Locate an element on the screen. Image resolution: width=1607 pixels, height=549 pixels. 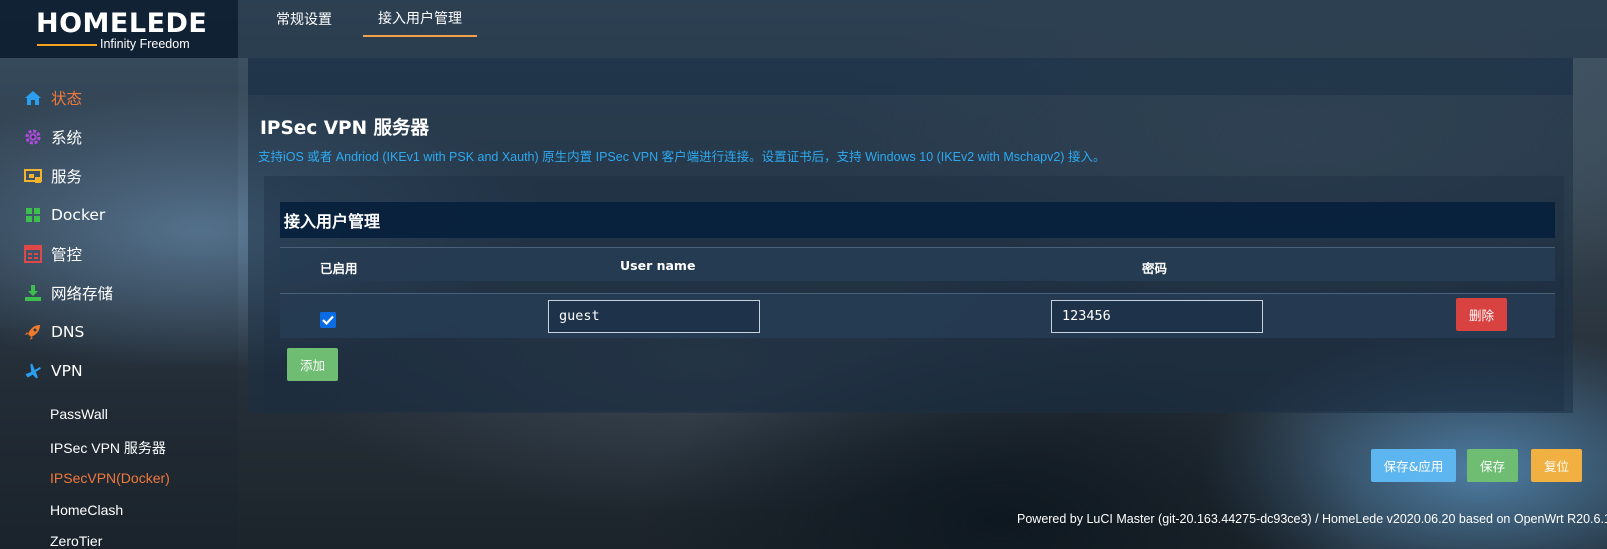
add-button: 添加 is located at coordinates (312, 364).